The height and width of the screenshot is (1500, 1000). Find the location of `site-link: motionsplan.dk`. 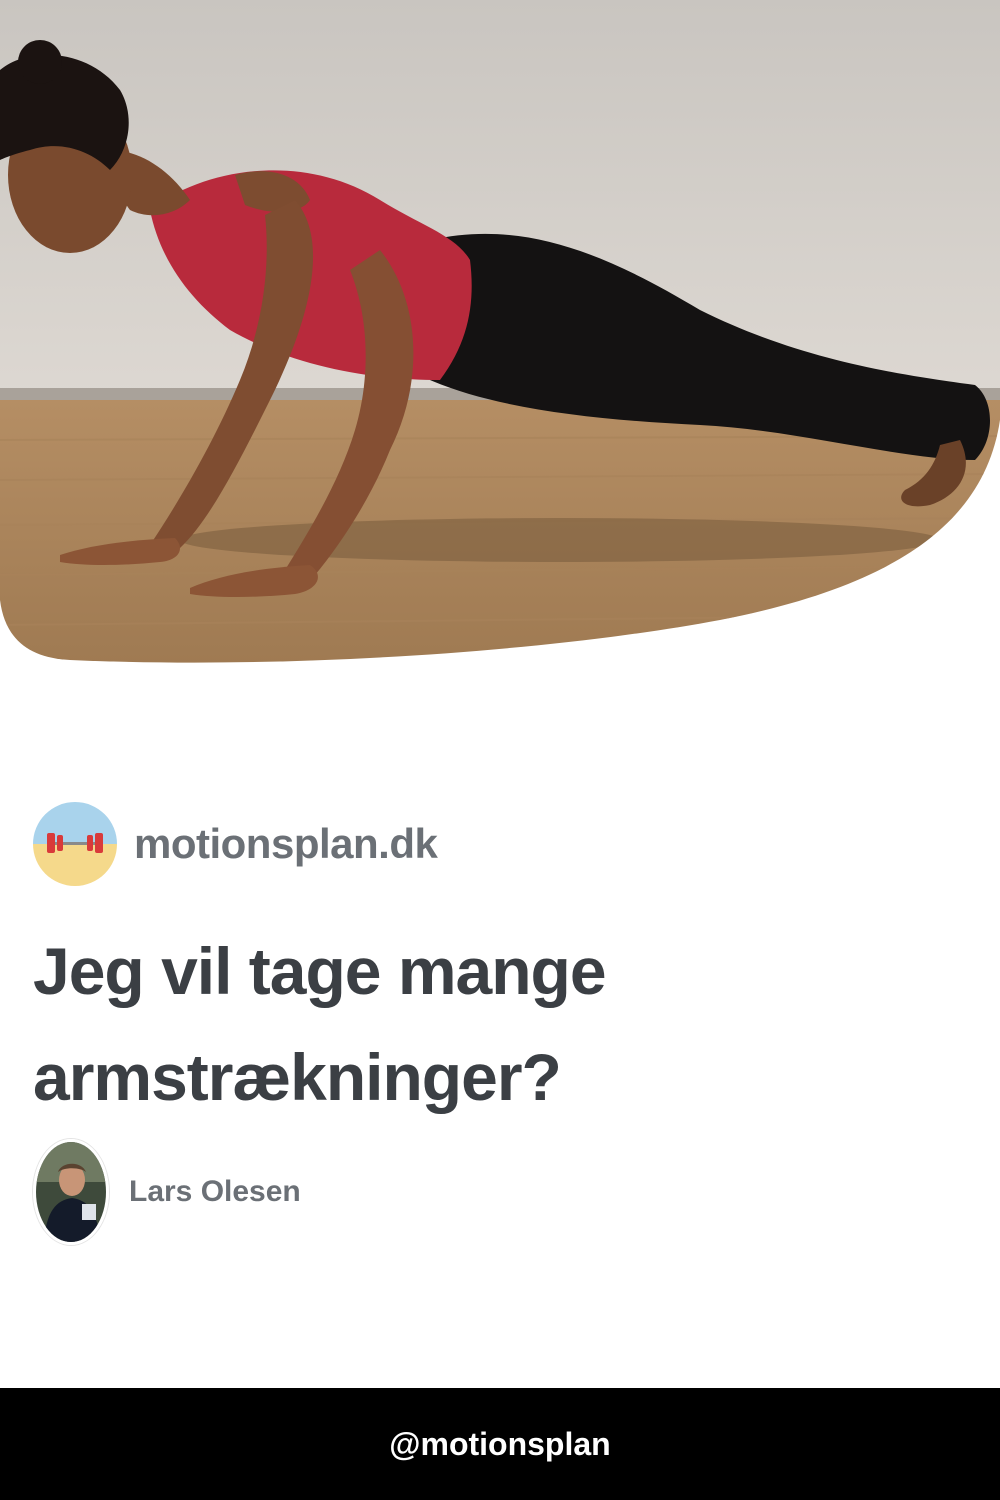

site-link: motionsplan.dk is located at coordinates (235, 844).